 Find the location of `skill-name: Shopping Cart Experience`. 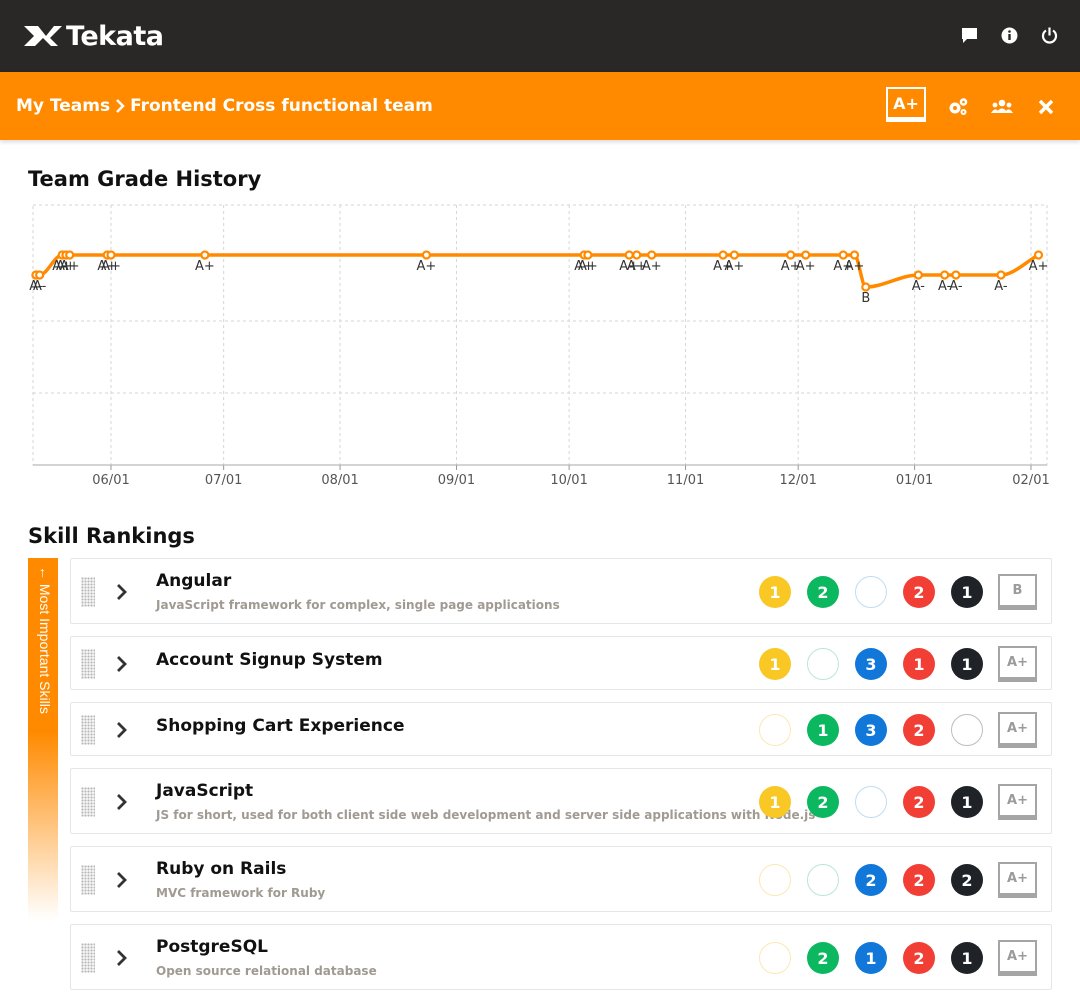

skill-name: Shopping Cart Experience is located at coordinates (280, 726).